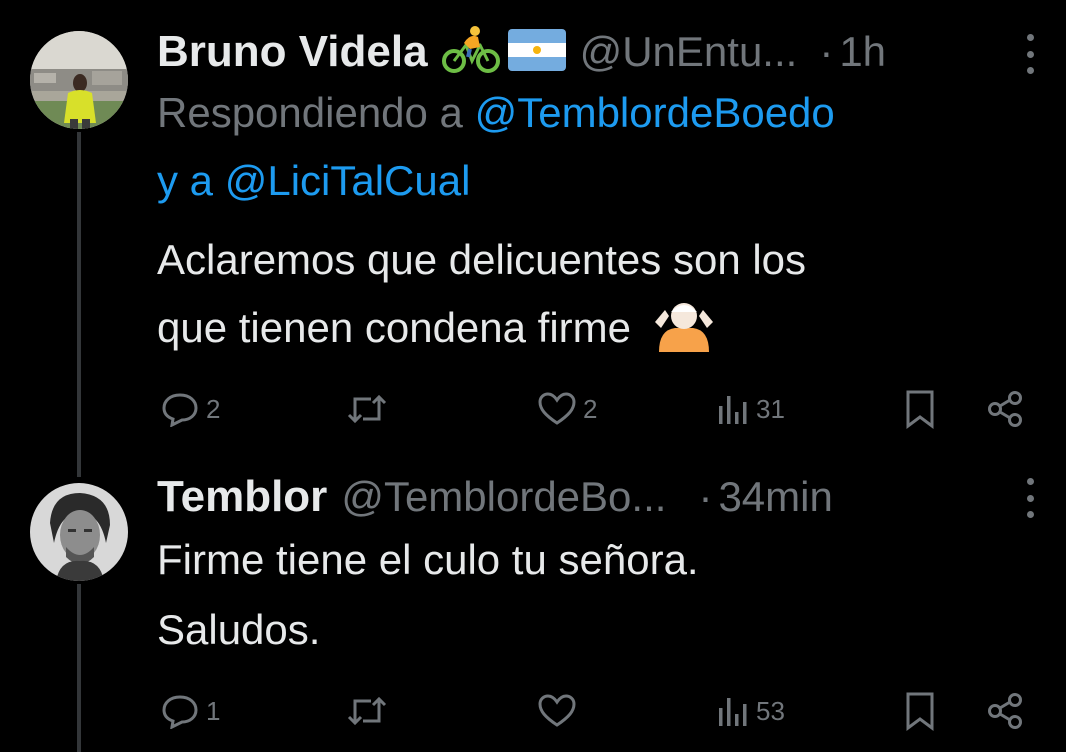 The height and width of the screenshot is (752, 1066). Describe the element at coordinates (750, 711) in the screenshot. I see `views-button: 53` at that location.